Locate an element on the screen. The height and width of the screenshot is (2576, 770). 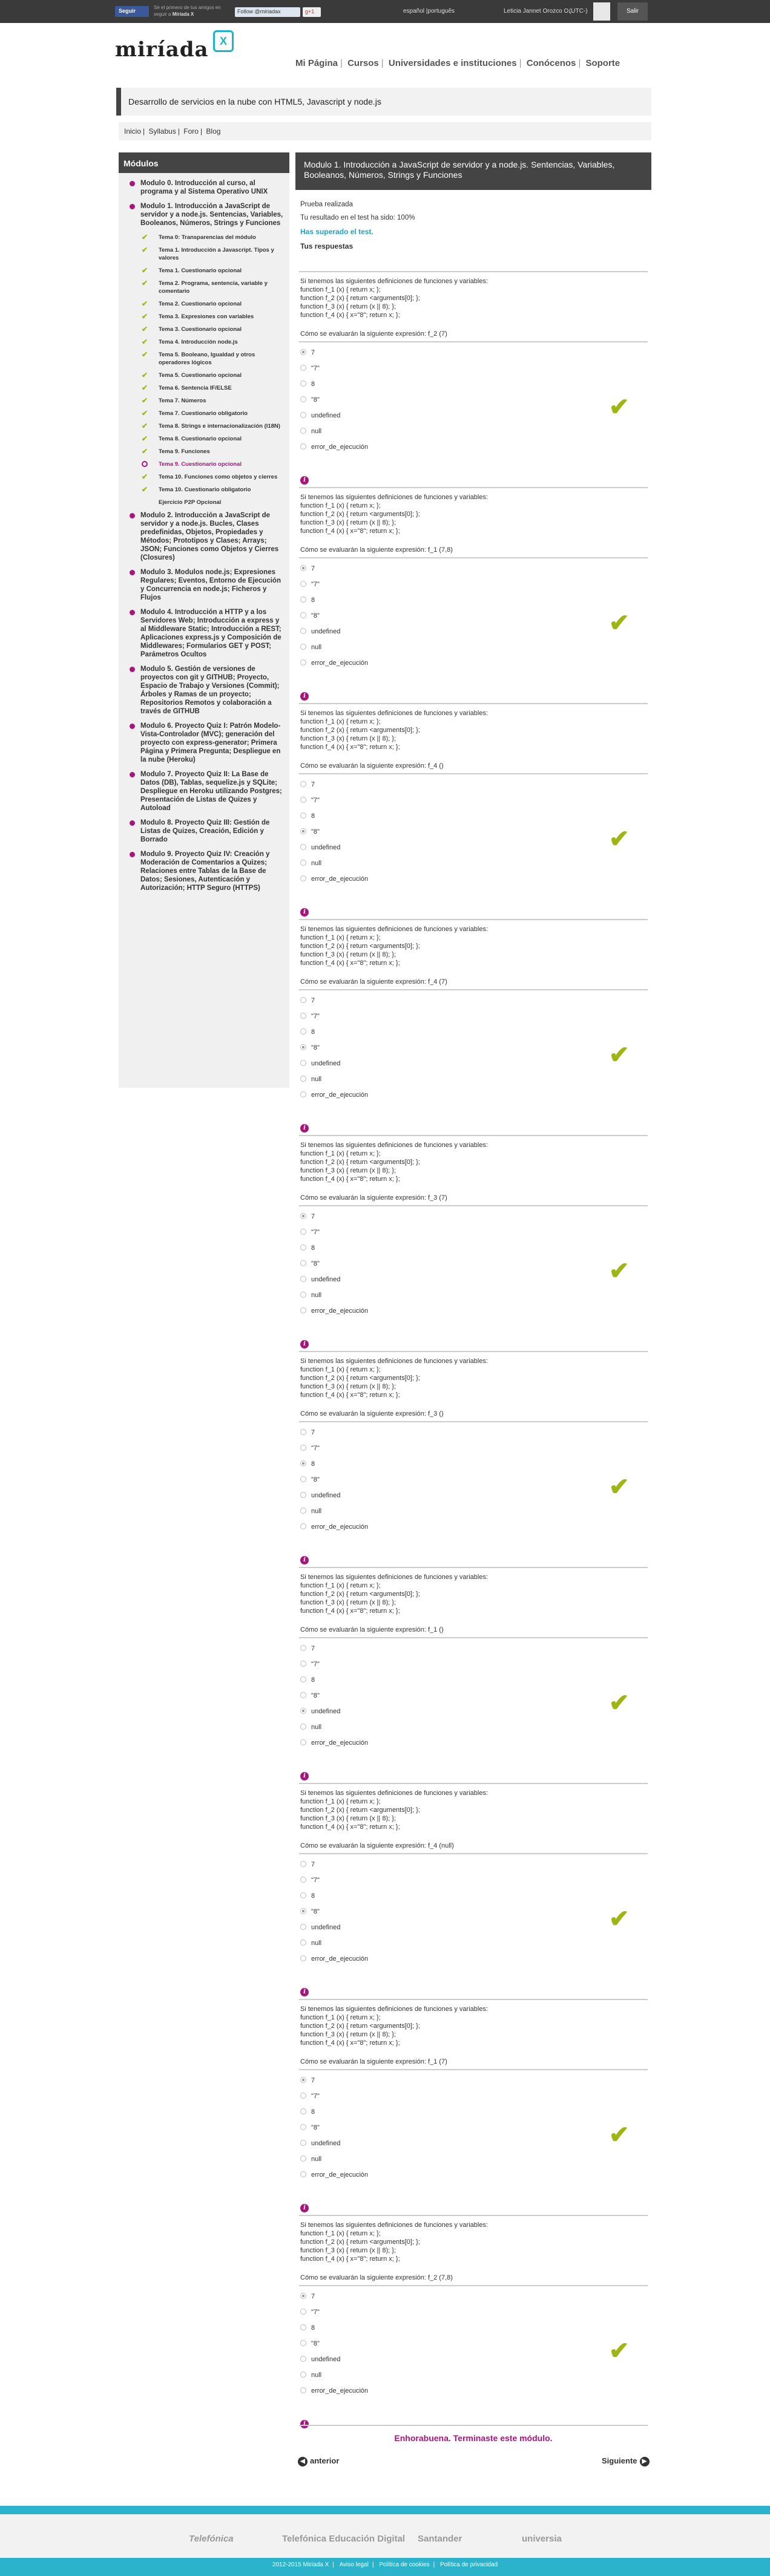
logout-button: Salir is located at coordinates (632, 11).